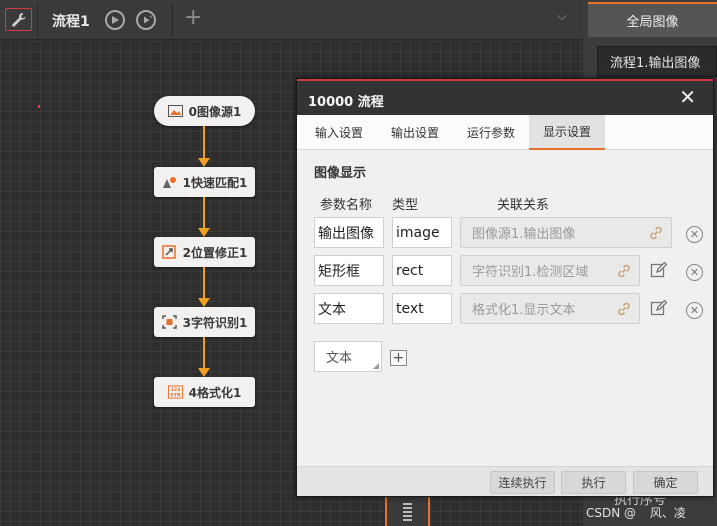  I want to click on flow-node-fast-match: 1快速匹配1, so click(204, 182).